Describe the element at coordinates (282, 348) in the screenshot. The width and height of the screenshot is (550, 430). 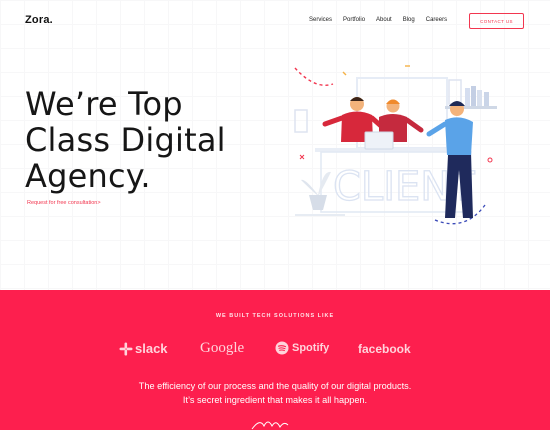
I see `spotify-icon` at that location.